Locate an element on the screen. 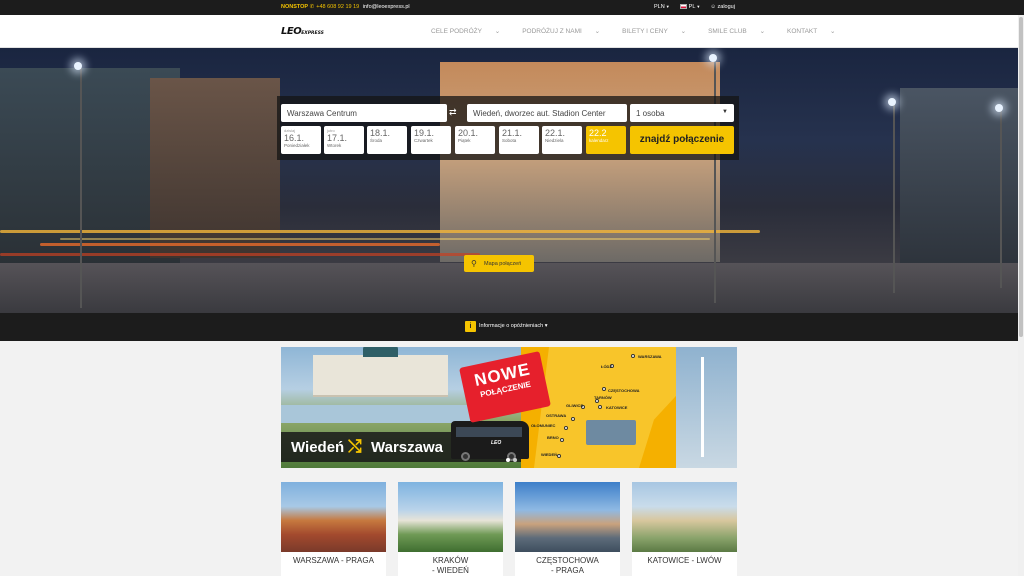 The width and height of the screenshot is (1024, 576). destination-card-warszawa-praga: WARSZAWA - PRAGA is located at coordinates (333, 529).